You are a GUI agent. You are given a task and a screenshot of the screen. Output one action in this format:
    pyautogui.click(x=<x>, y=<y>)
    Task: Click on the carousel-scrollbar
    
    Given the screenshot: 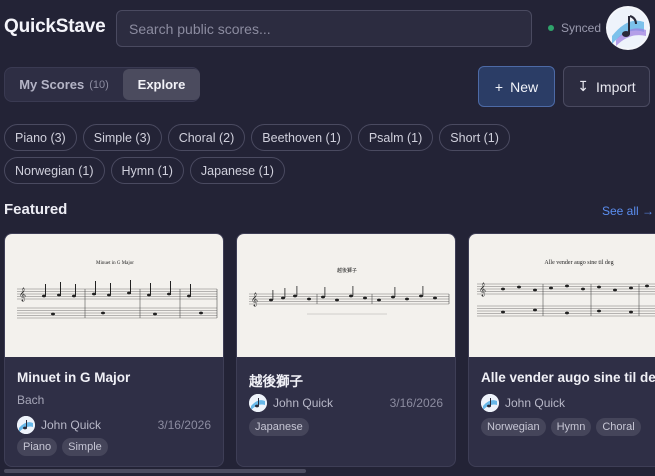 What is the action you would take?
    pyautogui.click(x=155, y=471)
    